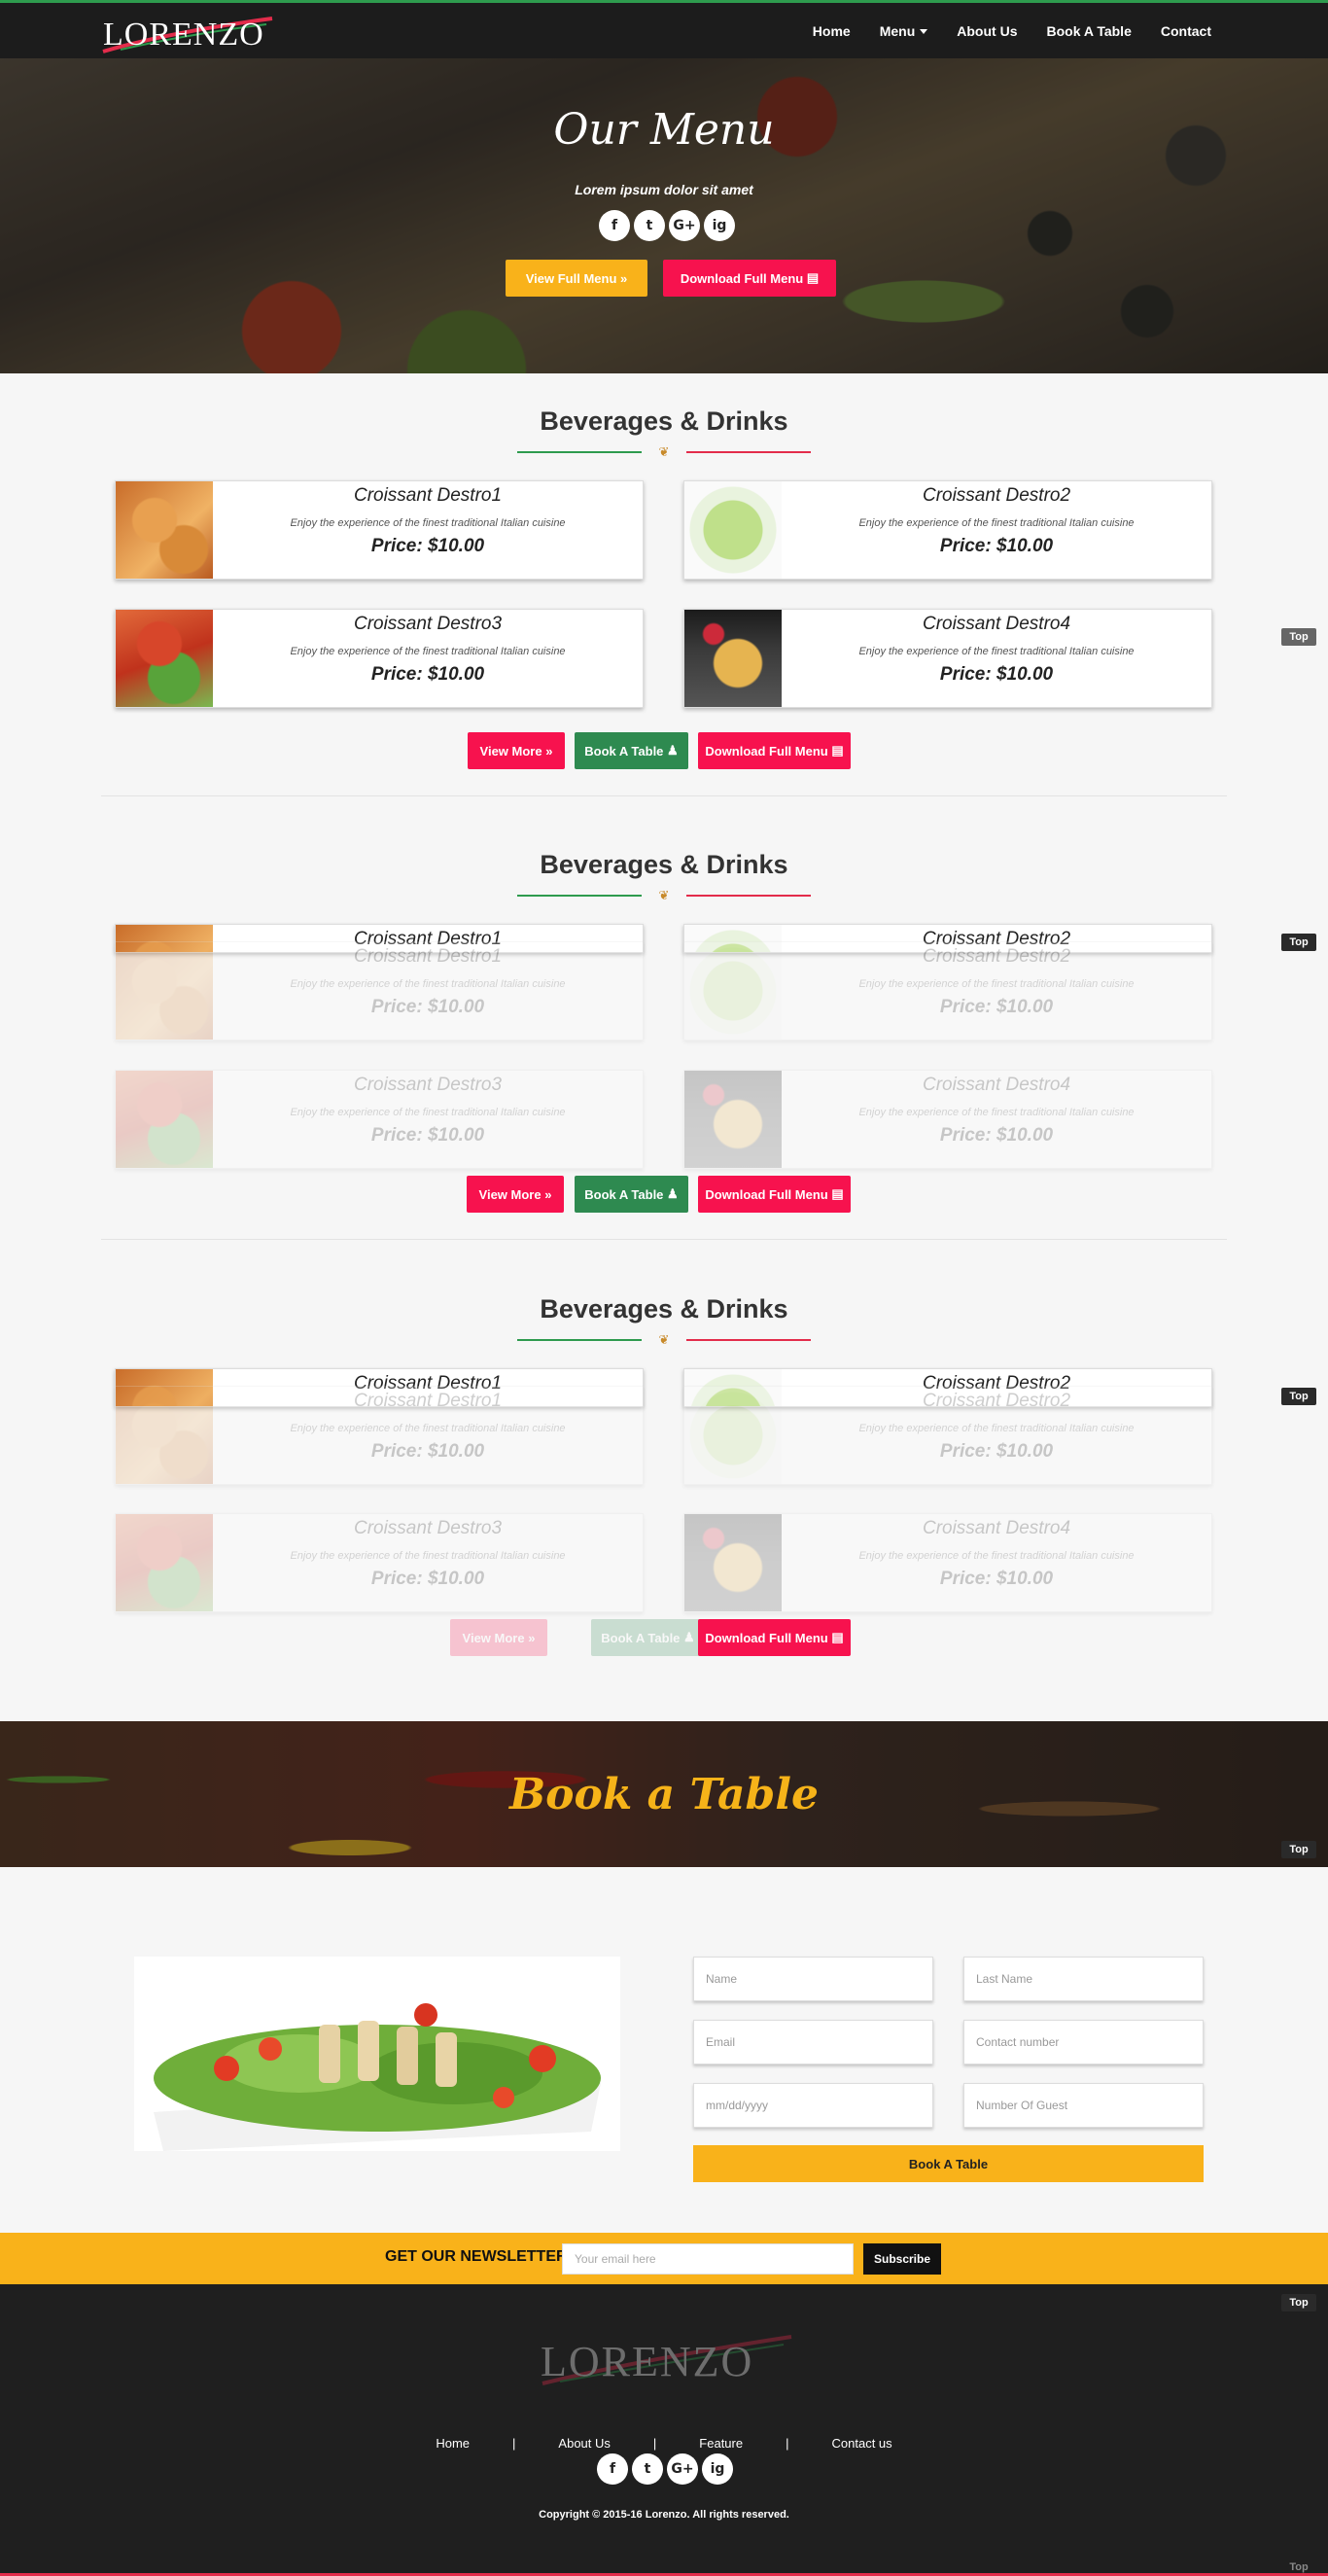 Image resolution: width=1328 pixels, height=2576 pixels. I want to click on footer-link-about: About Us, so click(584, 2443).